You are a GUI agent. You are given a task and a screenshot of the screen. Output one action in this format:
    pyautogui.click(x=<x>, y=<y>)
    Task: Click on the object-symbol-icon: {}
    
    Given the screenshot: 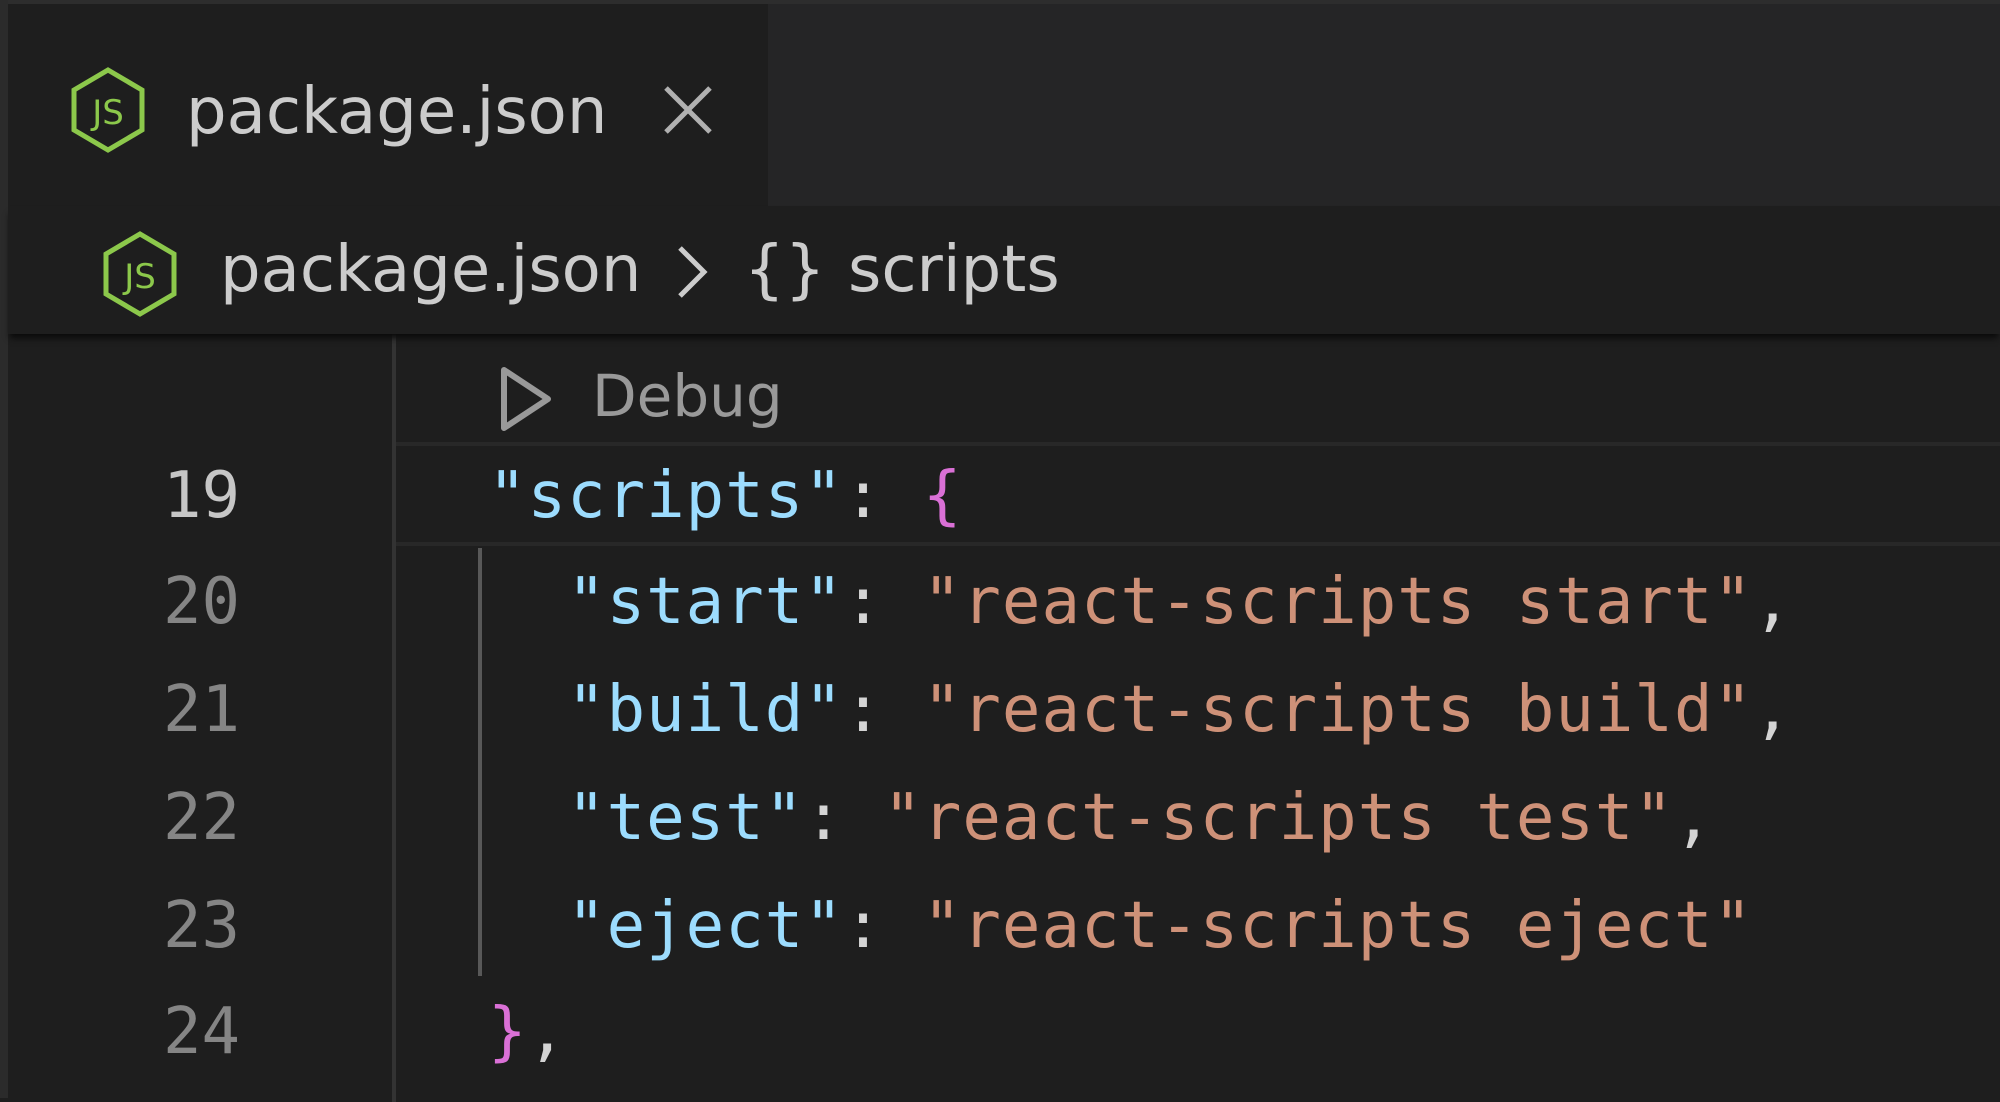 What is the action you would take?
    pyautogui.click(x=785, y=270)
    